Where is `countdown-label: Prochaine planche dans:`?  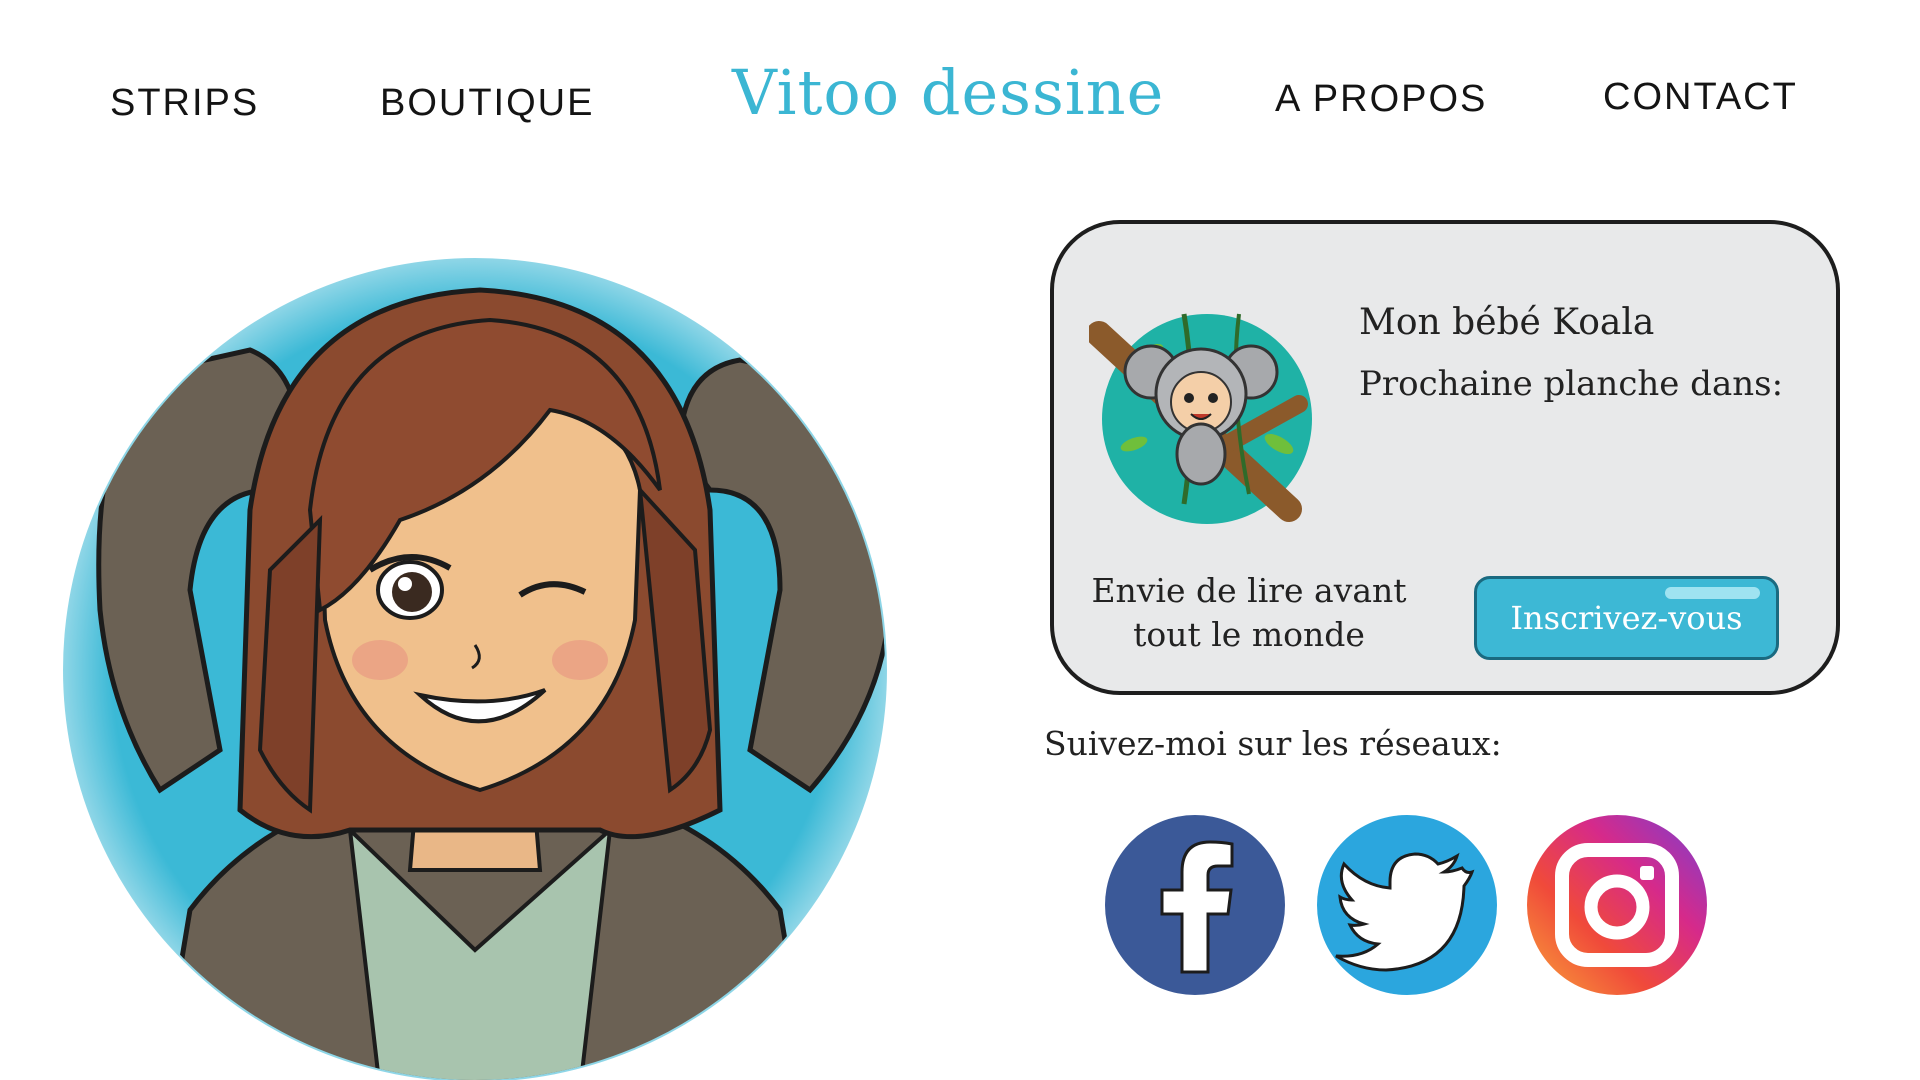 countdown-label: Prochaine planche dans: is located at coordinates (1571, 384).